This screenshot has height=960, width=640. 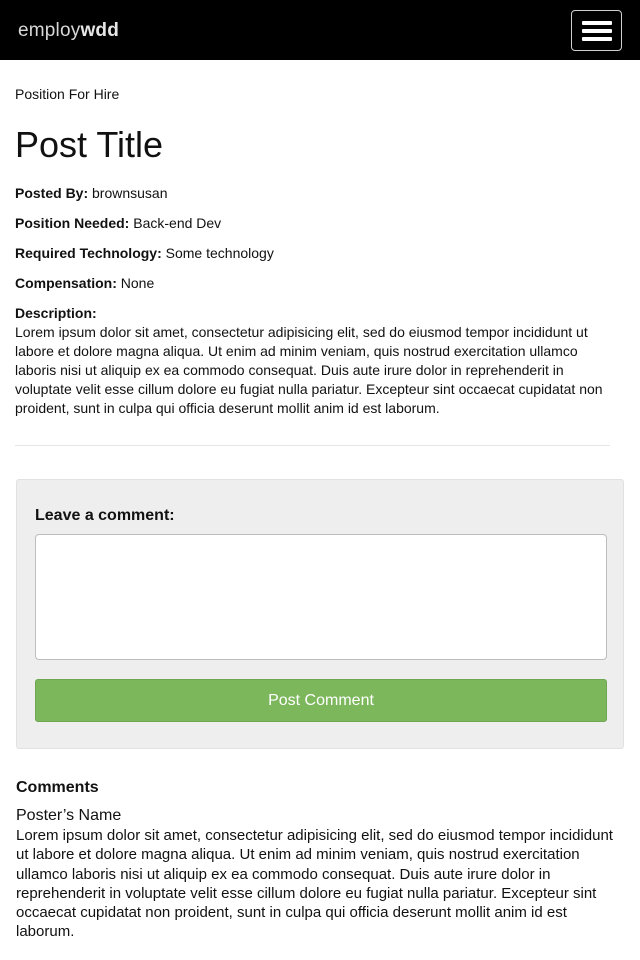 I want to click on position-needed-field: Position Needed: Back-end Dev, so click(x=118, y=223).